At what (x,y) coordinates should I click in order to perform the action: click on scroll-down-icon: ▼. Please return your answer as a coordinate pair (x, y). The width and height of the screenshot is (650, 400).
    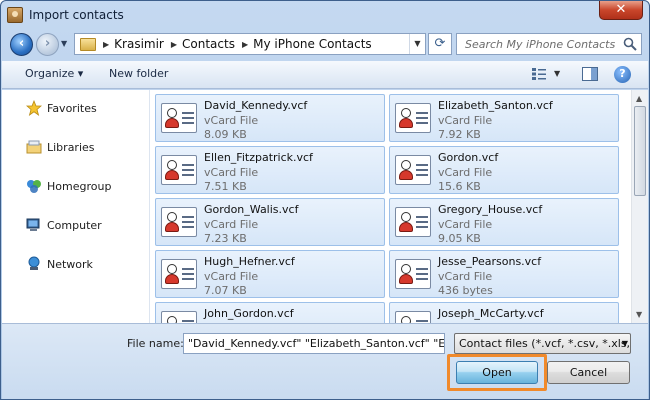
    Looking at the image, I should click on (639, 314).